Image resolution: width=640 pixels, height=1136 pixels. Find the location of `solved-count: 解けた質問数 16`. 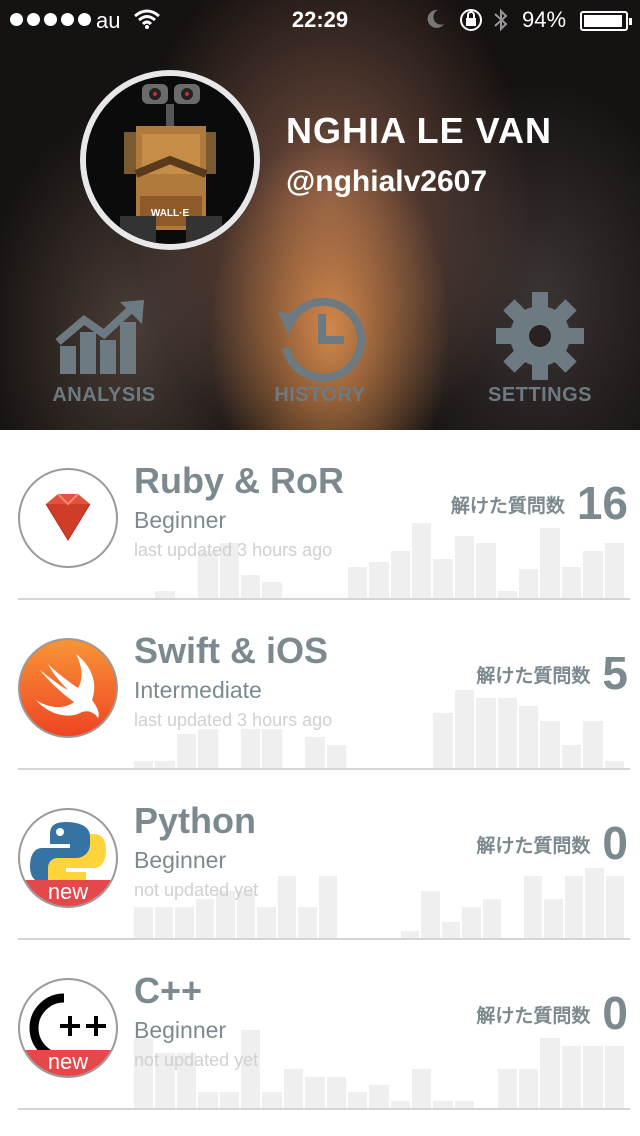

solved-count: 解けた質問数 16 is located at coordinates (539, 503).